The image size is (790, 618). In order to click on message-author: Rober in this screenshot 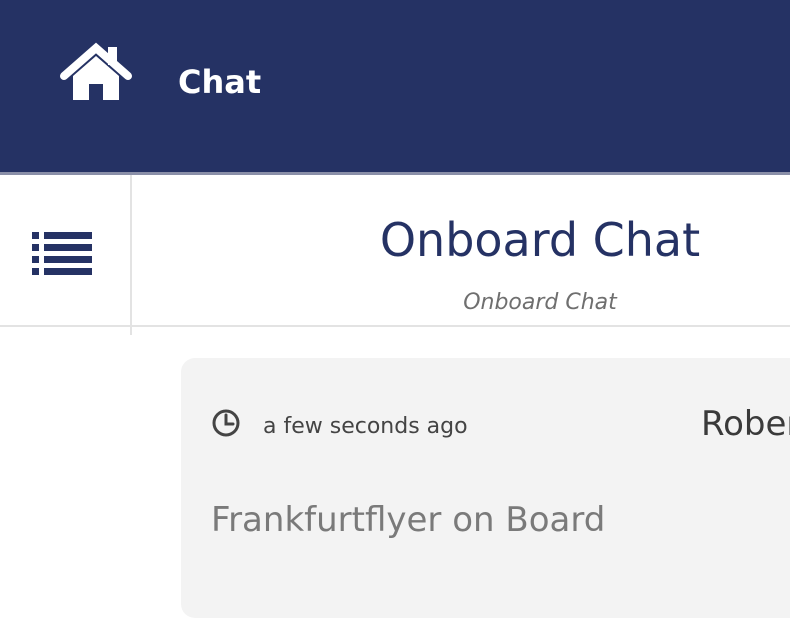, I will do `click(745, 424)`.